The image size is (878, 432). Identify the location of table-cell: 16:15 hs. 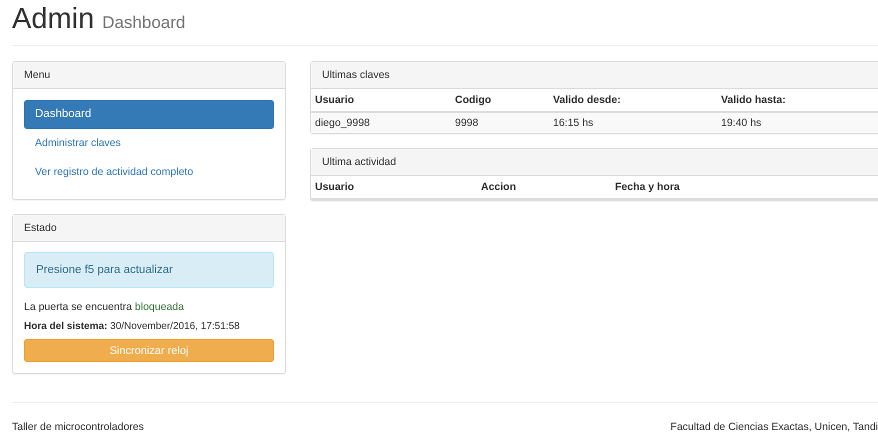
(633, 122).